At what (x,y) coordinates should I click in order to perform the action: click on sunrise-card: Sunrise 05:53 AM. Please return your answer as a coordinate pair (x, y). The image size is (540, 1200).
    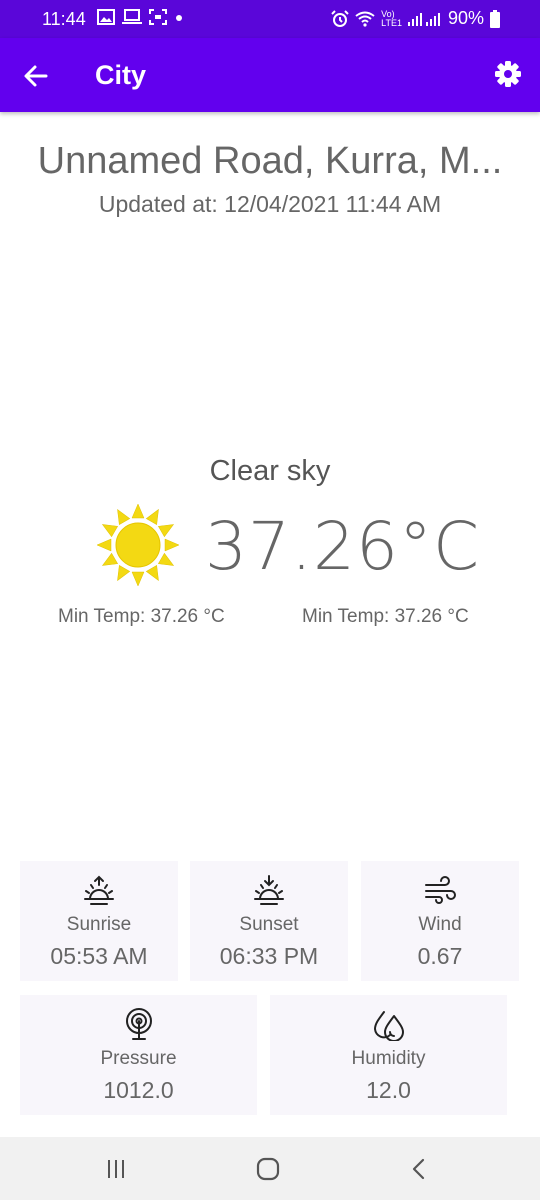
    Looking at the image, I should click on (99, 921).